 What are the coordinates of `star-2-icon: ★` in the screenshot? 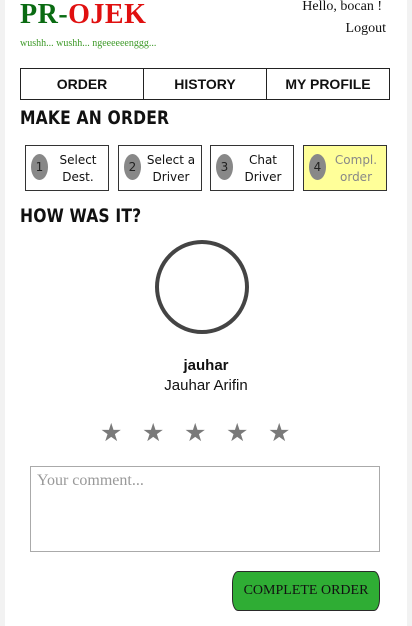 It's located at (153, 433).